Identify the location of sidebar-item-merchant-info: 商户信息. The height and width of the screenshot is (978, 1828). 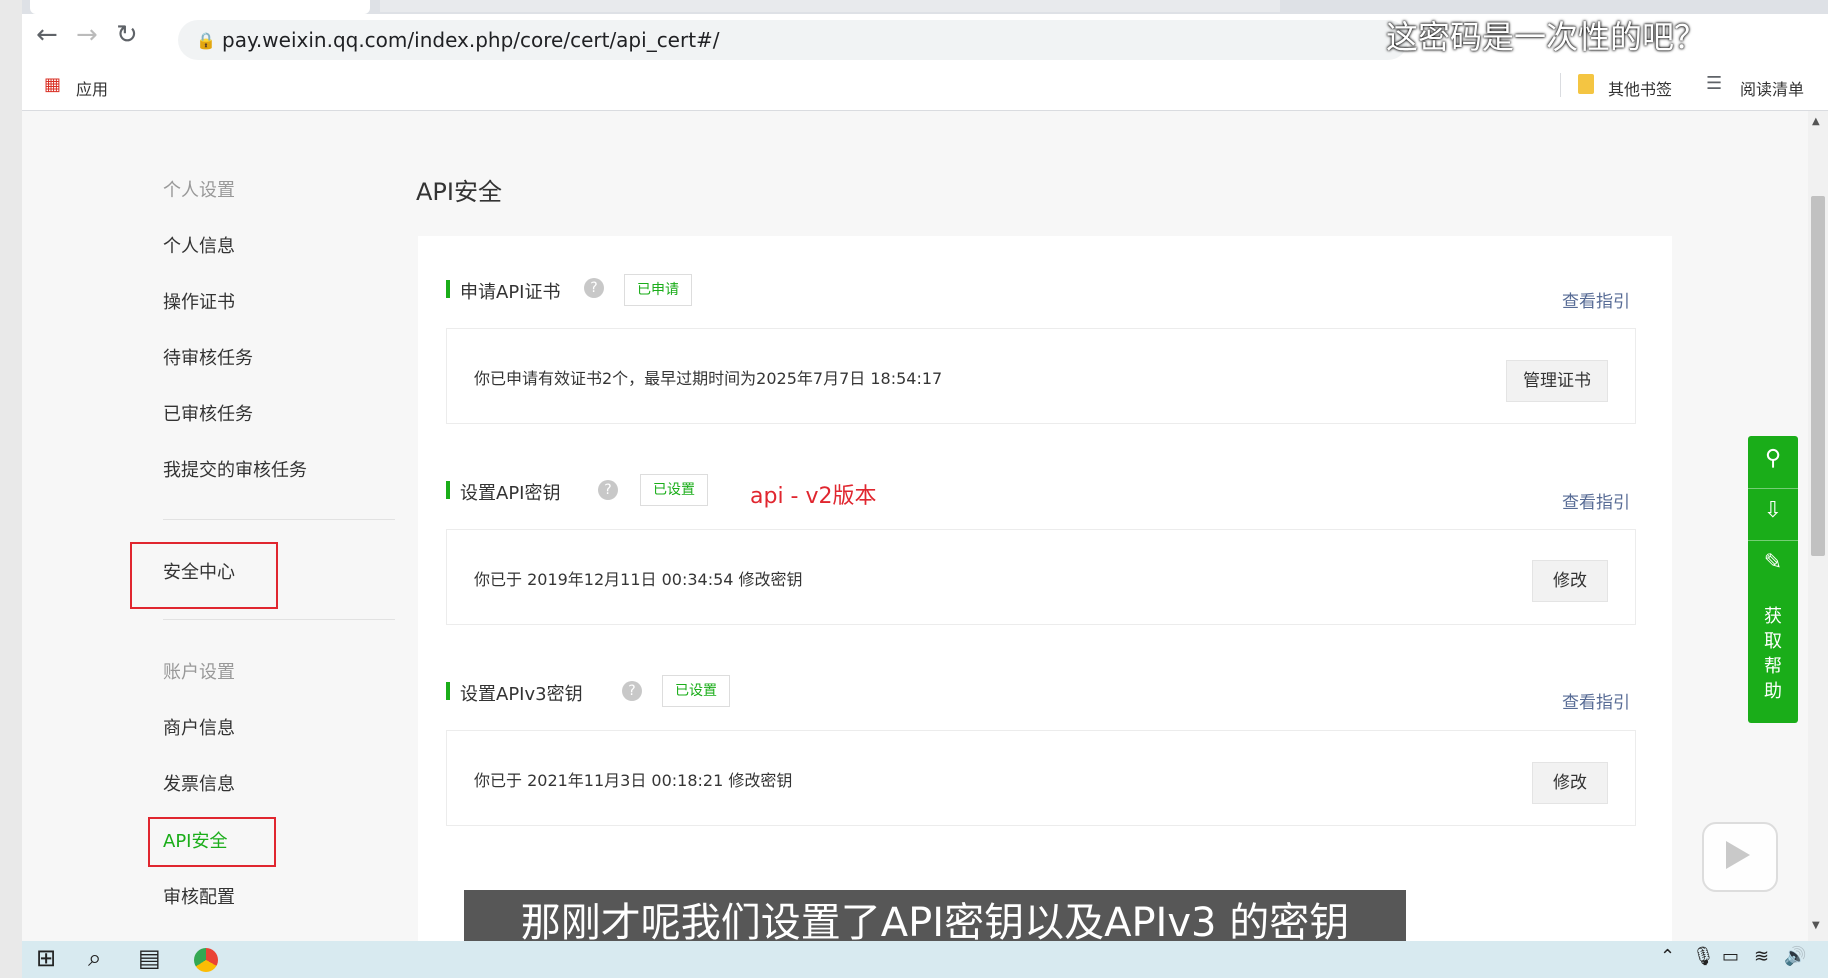
(199, 727).